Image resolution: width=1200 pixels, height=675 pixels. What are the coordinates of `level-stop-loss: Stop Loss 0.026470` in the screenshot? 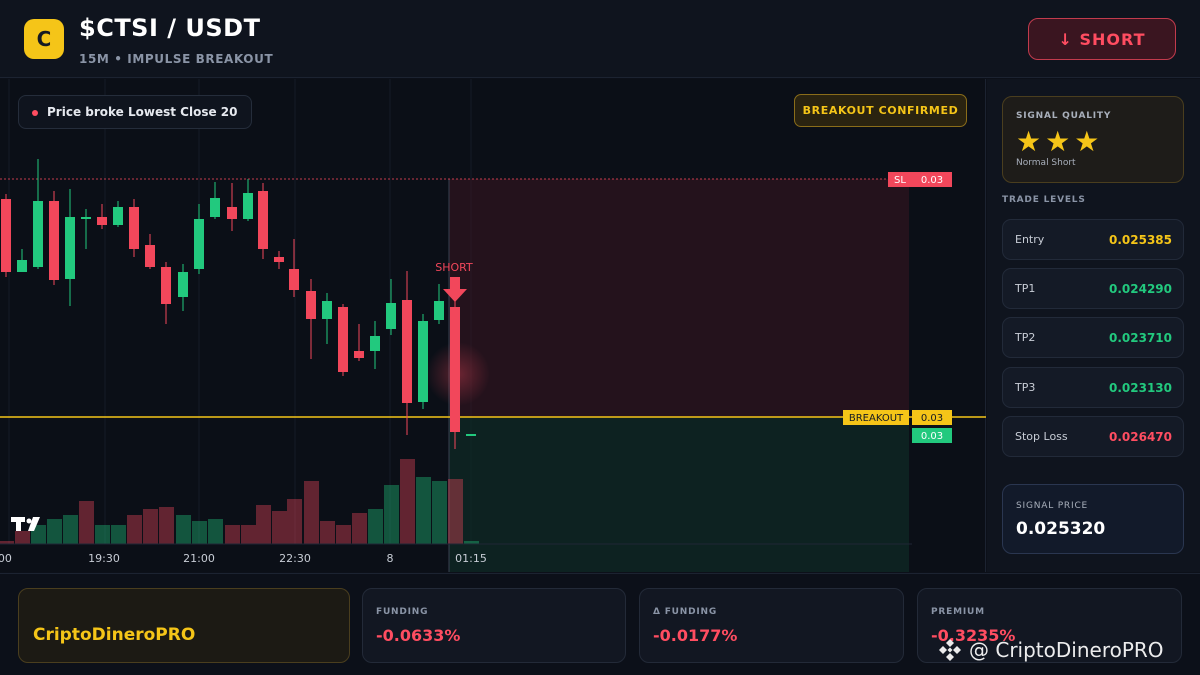 It's located at (1093, 436).